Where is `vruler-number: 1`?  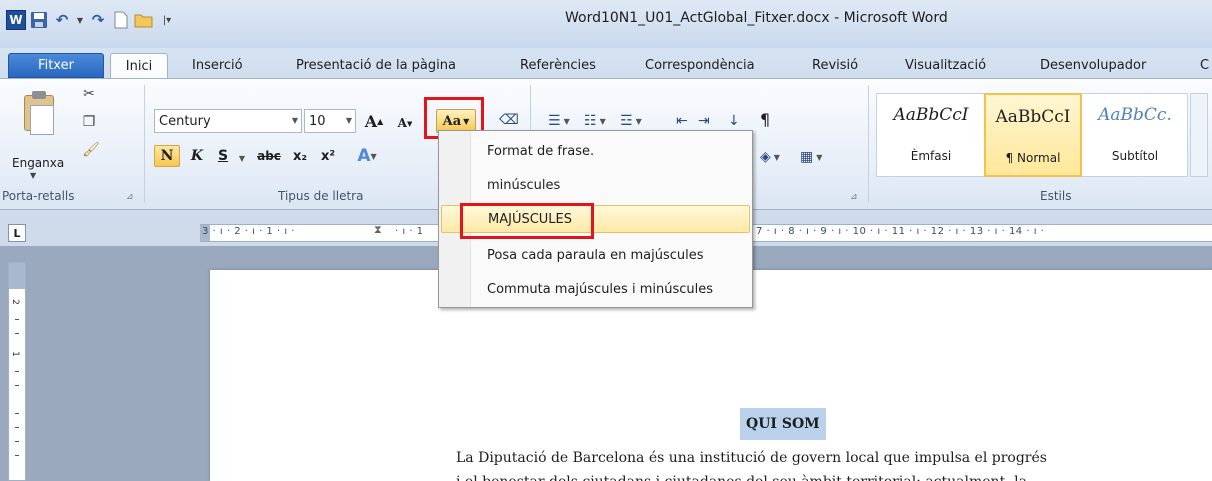
vruler-number: 1 is located at coordinates (14, 354).